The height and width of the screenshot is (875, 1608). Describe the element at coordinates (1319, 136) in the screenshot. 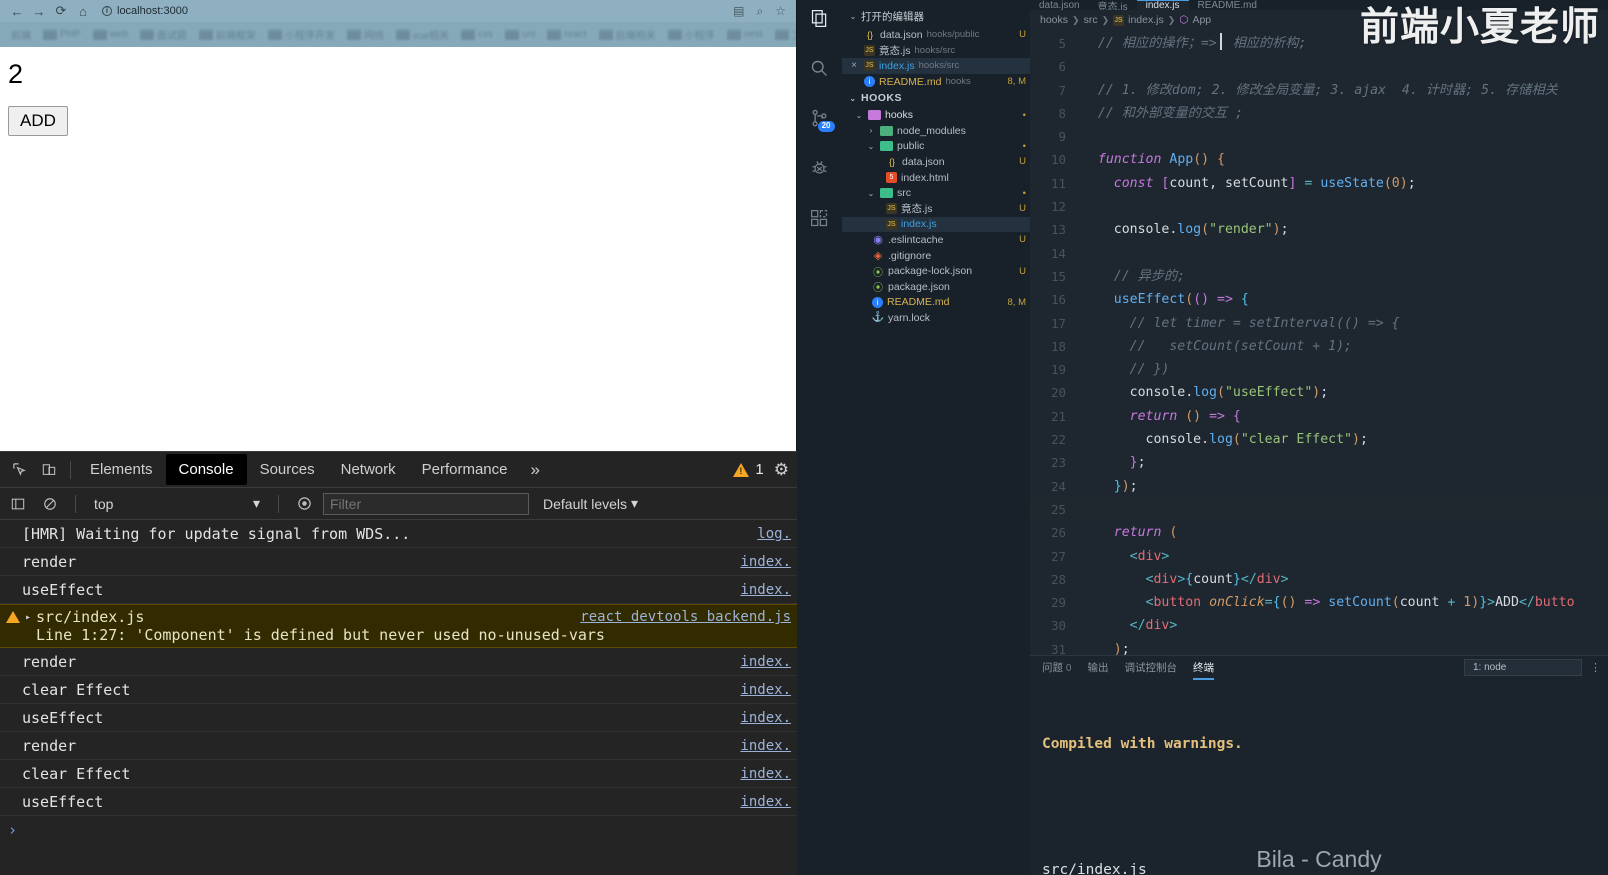

I see `code-line: 9` at that location.